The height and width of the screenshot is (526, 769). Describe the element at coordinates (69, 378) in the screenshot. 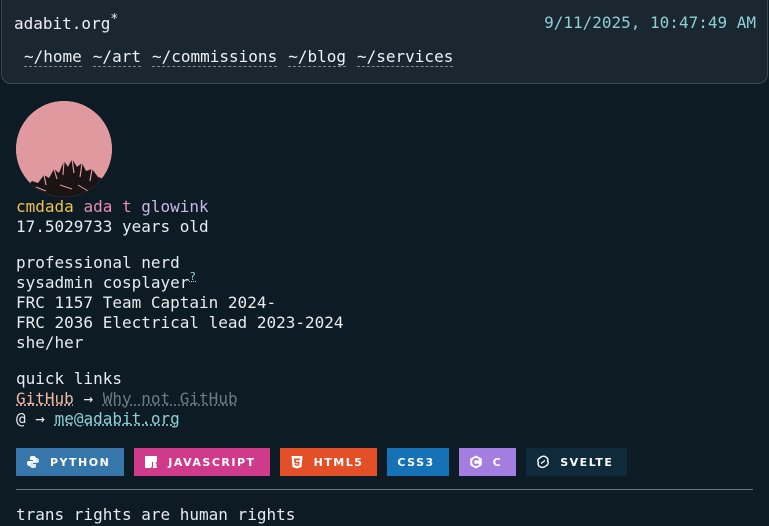

I see `quick-links-heading: quick links` at that location.